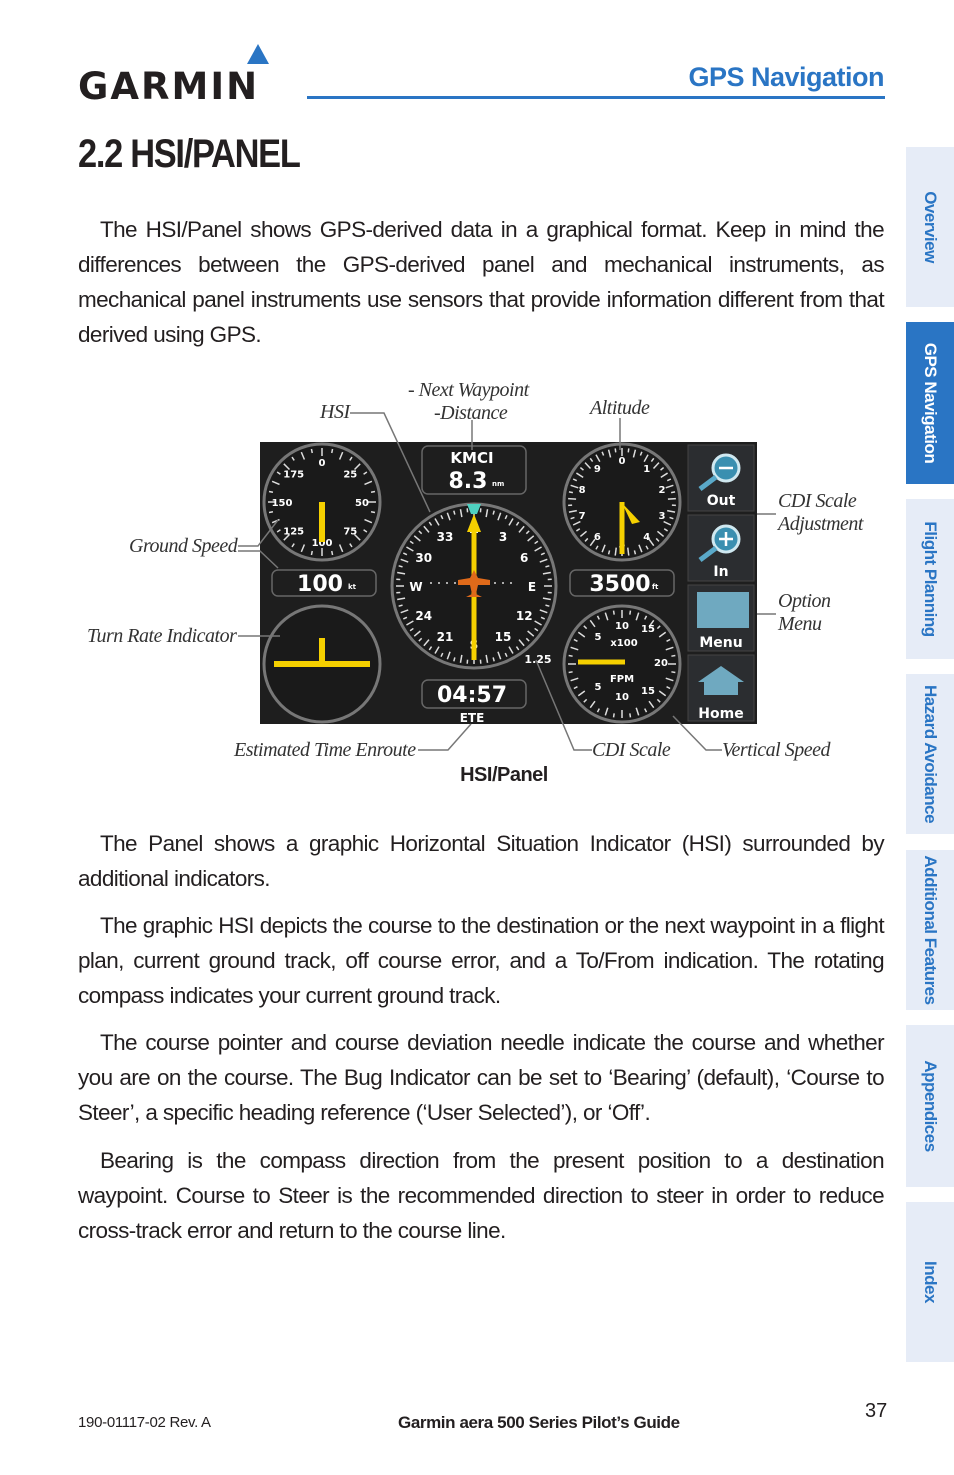  I want to click on menu-button: Menu, so click(721, 618).